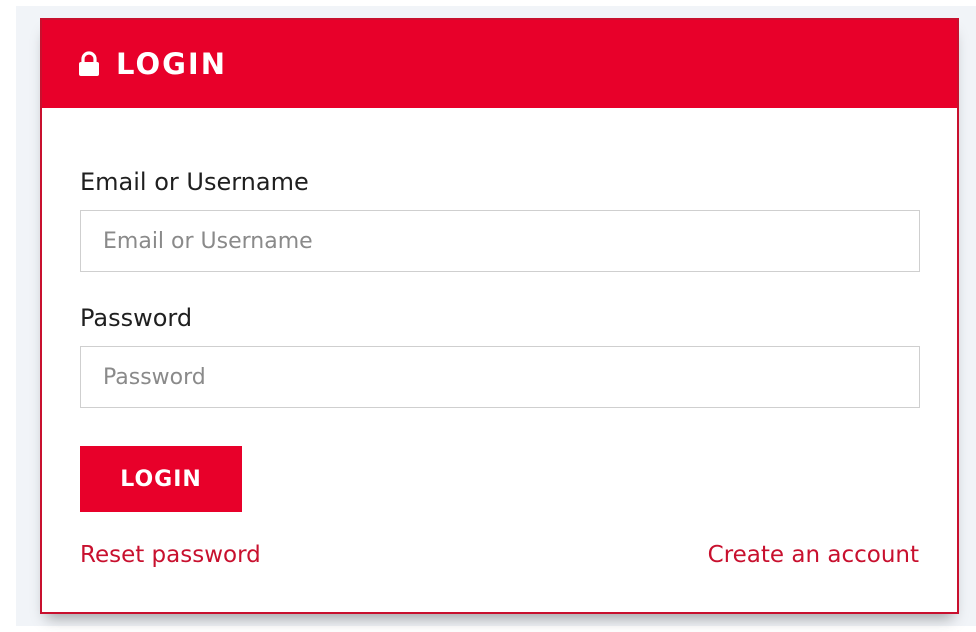 The image size is (976, 632). What do you see at coordinates (89, 64) in the screenshot?
I see `lock-icon` at bounding box center [89, 64].